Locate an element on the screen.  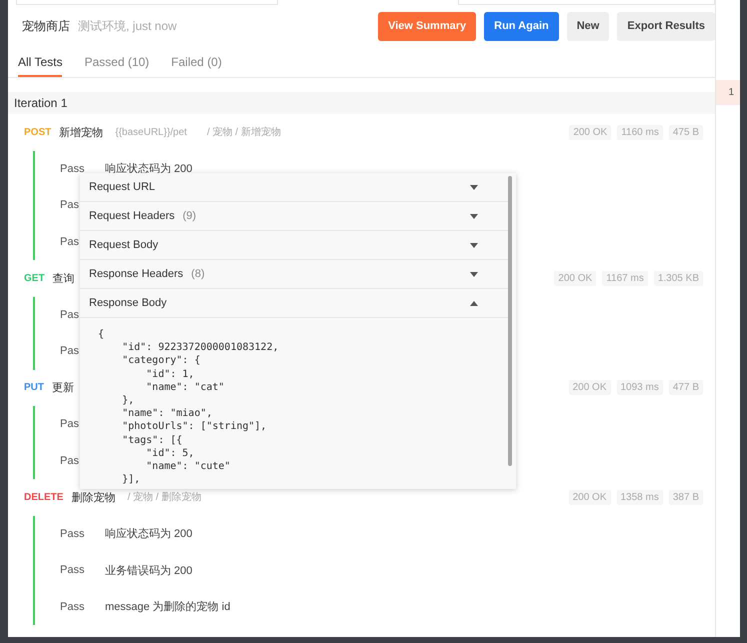
request-url: {{baseURL}}/pet is located at coordinates (151, 132).